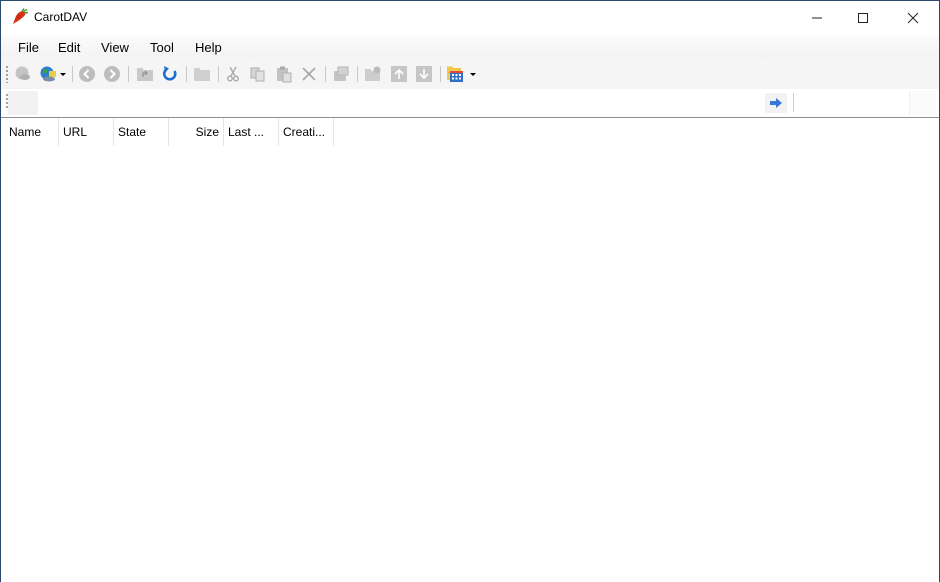  I want to click on copy-icon, so click(257, 74).